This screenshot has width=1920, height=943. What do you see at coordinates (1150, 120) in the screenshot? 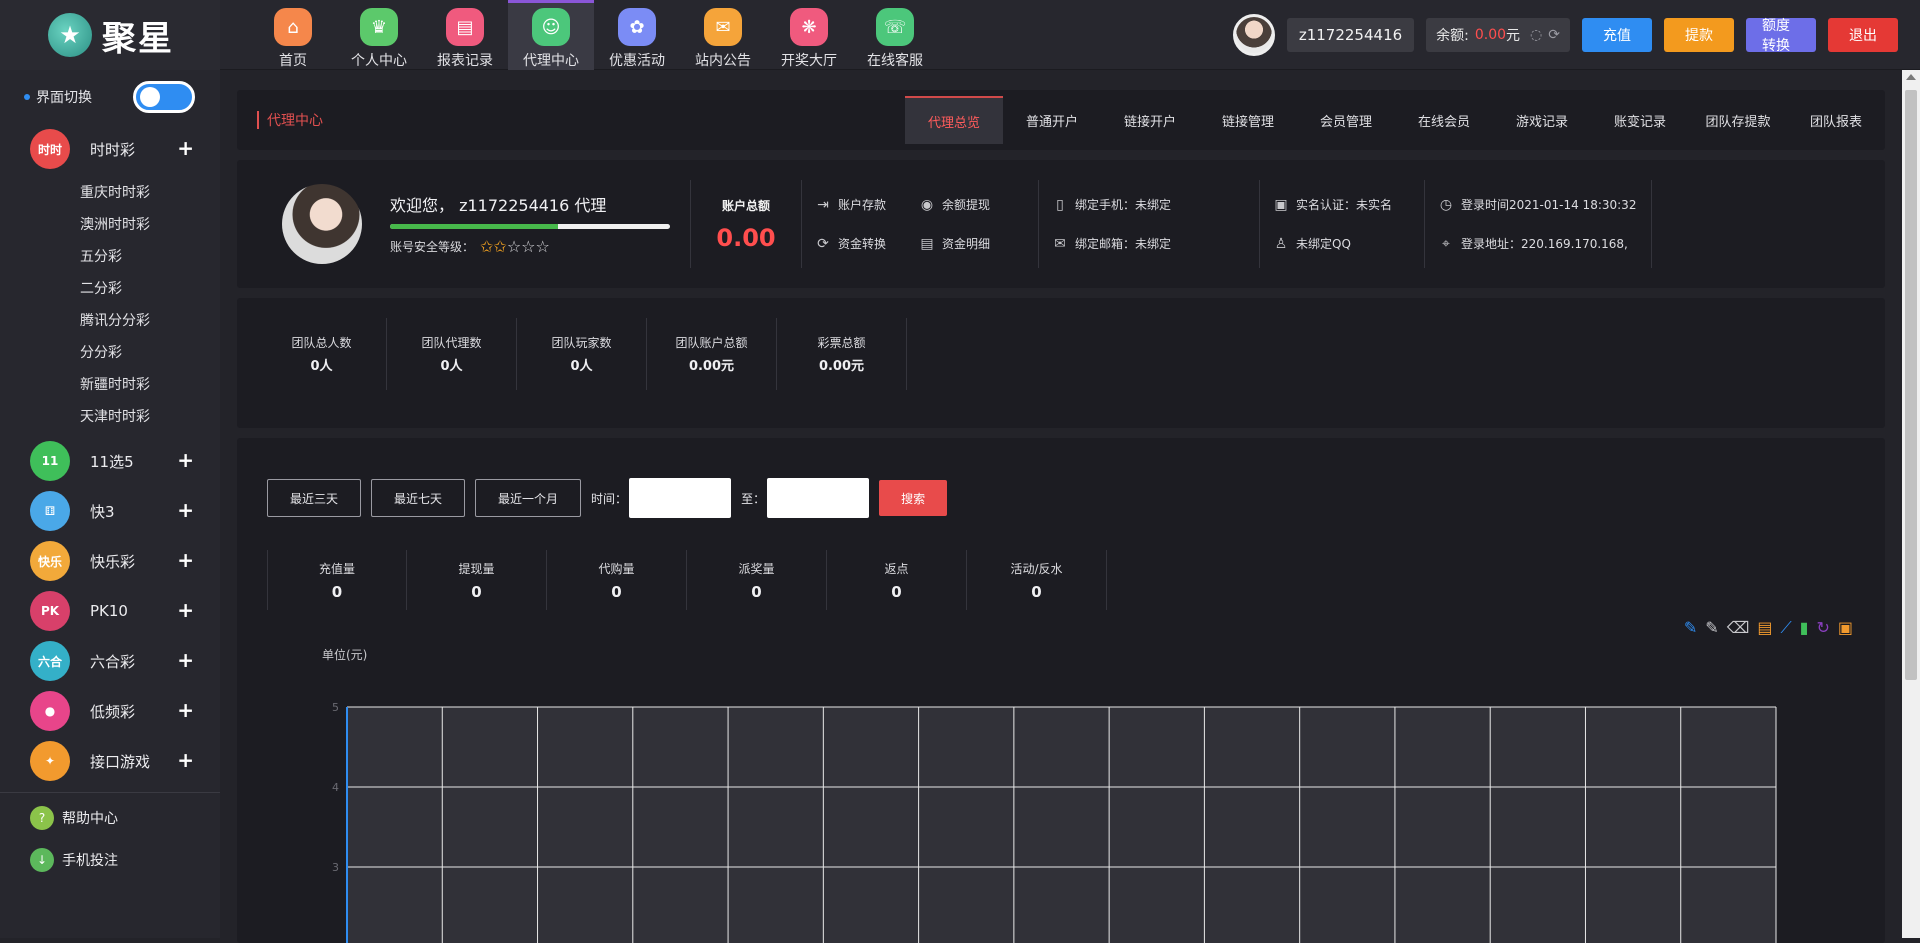
I see `tab-2: 链接开户` at bounding box center [1150, 120].